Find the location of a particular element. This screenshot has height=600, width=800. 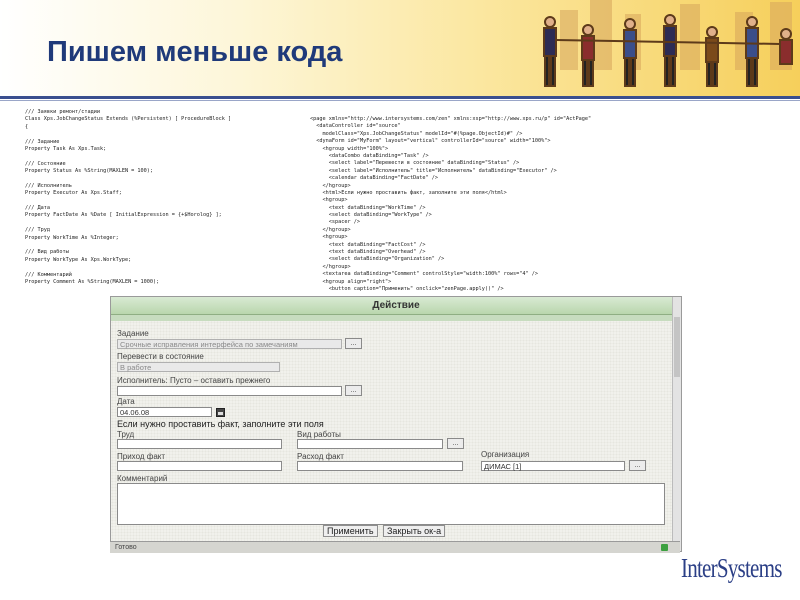

code-line: /// Состояние is located at coordinates (45, 163).